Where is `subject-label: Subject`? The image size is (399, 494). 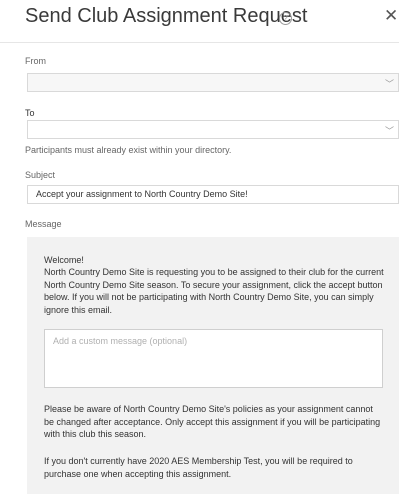 subject-label: Subject is located at coordinates (40, 175).